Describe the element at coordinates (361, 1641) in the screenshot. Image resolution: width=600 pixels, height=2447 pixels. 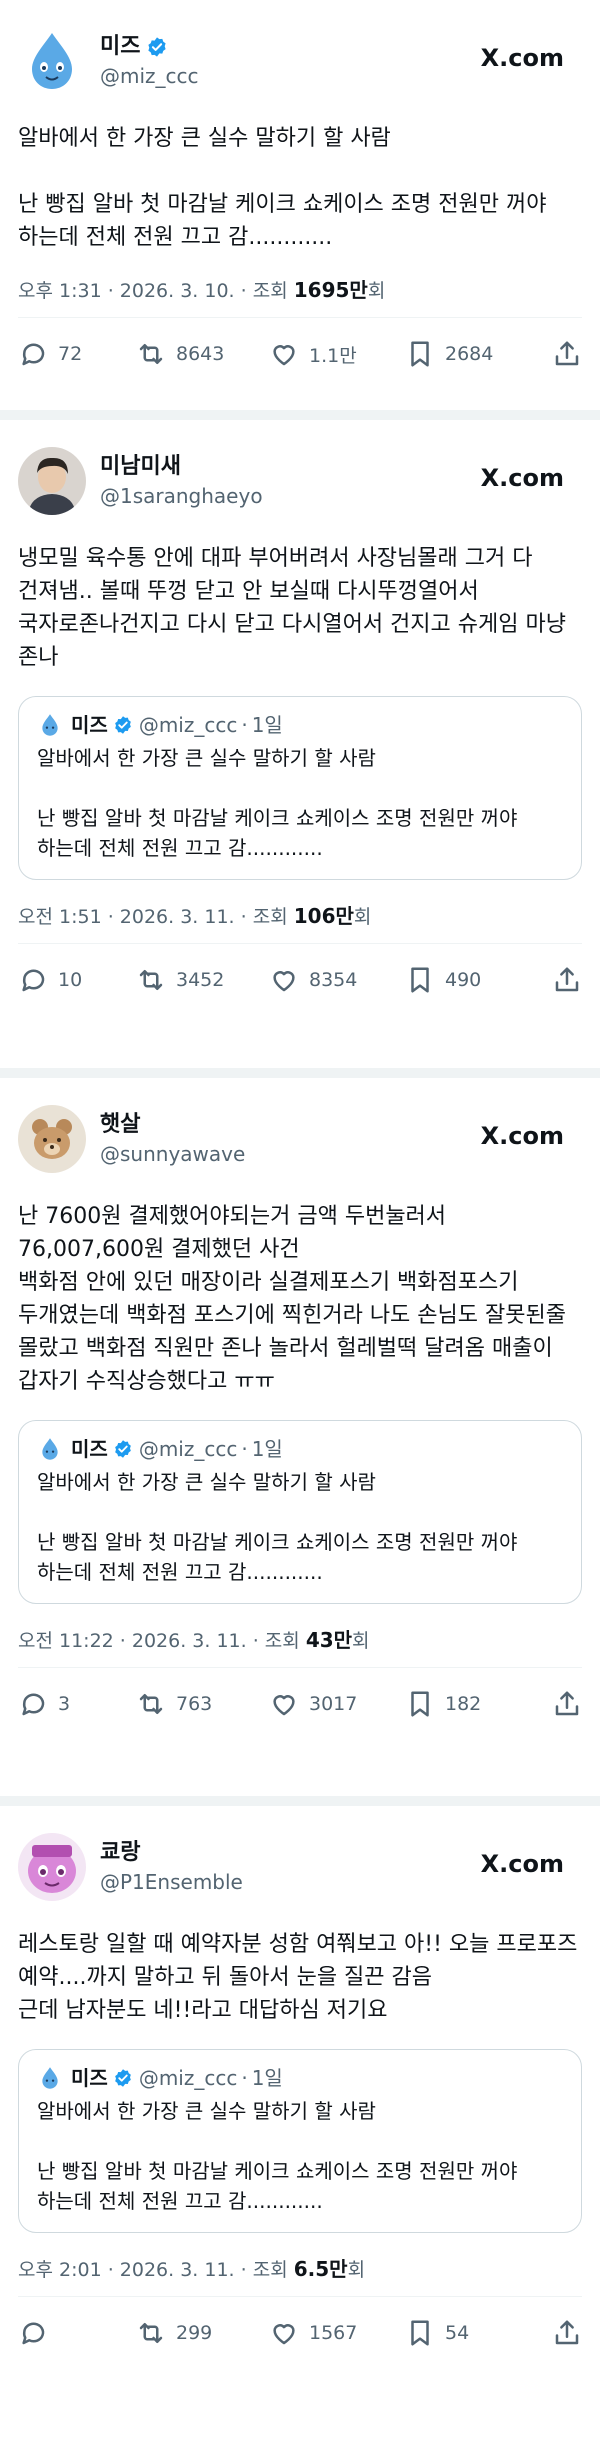
I see `view-suffix: 회` at that location.